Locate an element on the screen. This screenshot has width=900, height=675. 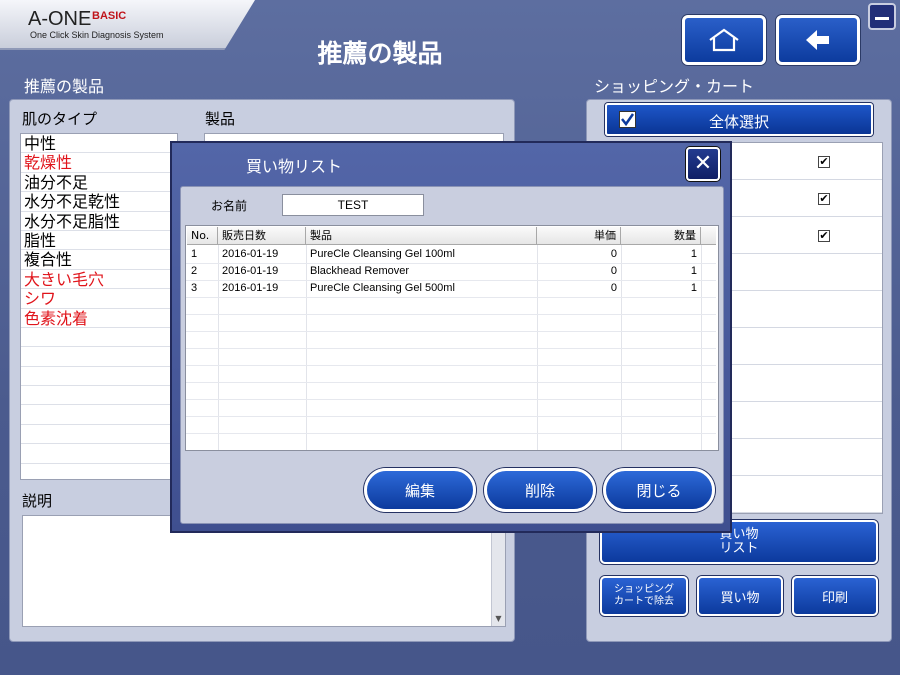
cell-product: PureCle Cleansing Gel 500ml is located at coordinates (382, 288).